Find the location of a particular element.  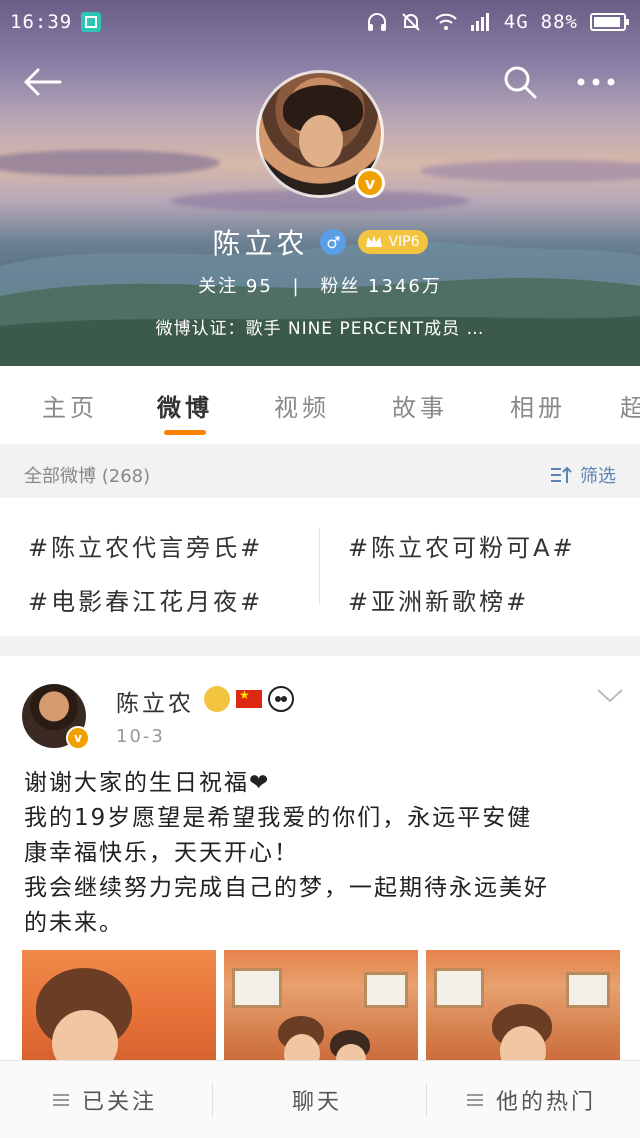

topic-divider is located at coordinates (319, 566).